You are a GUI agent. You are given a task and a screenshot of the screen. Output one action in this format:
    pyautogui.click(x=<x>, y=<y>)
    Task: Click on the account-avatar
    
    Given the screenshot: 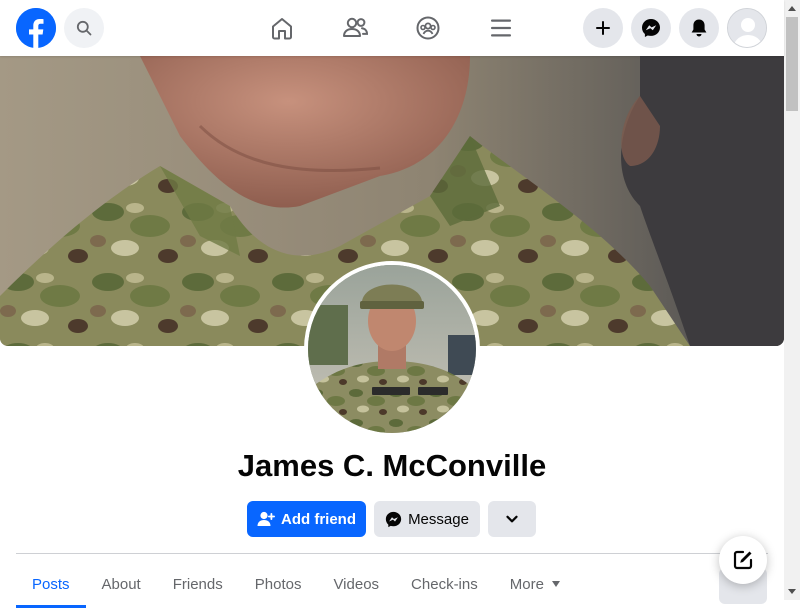 What is the action you would take?
    pyautogui.click(x=747, y=28)
    